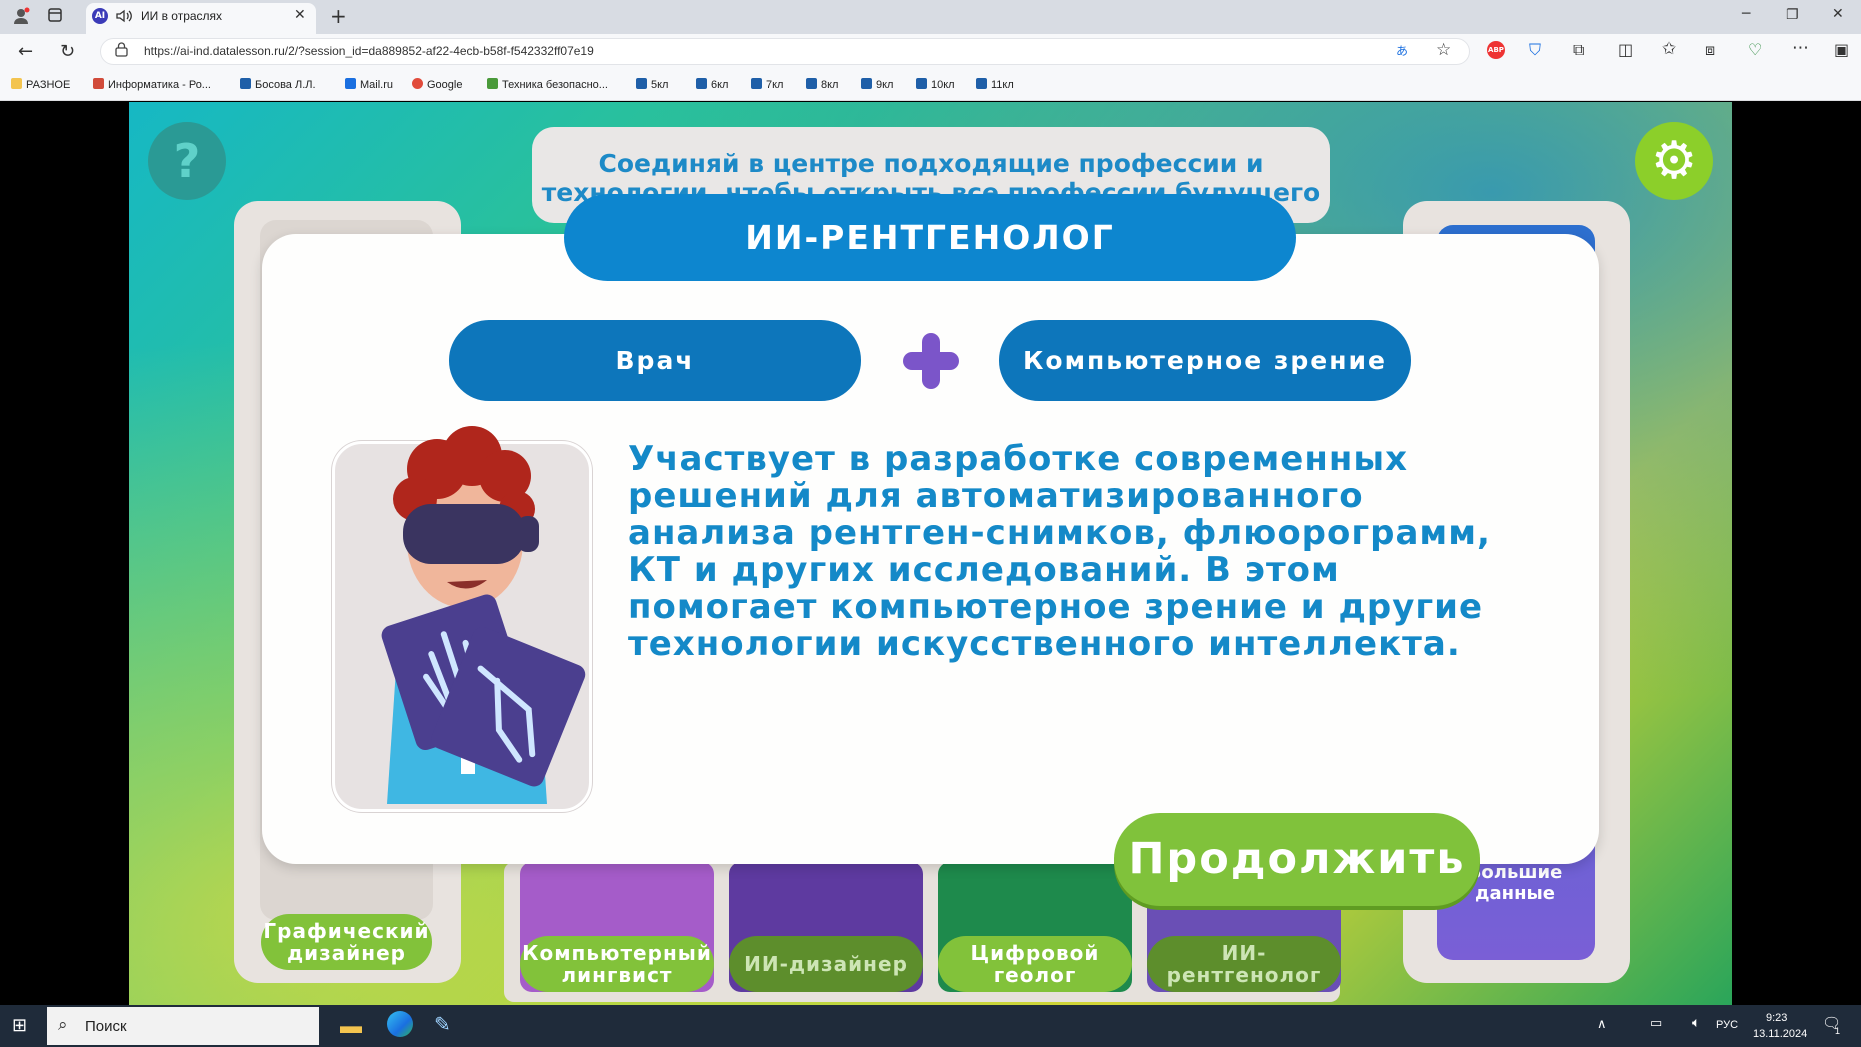 The width and height of the screenshot is (1861, 1047). What do you see at coordinates (1578, 50) in the screenshot?
I see `extensions-icon: ⧉` at bounding box center [1578, 50].